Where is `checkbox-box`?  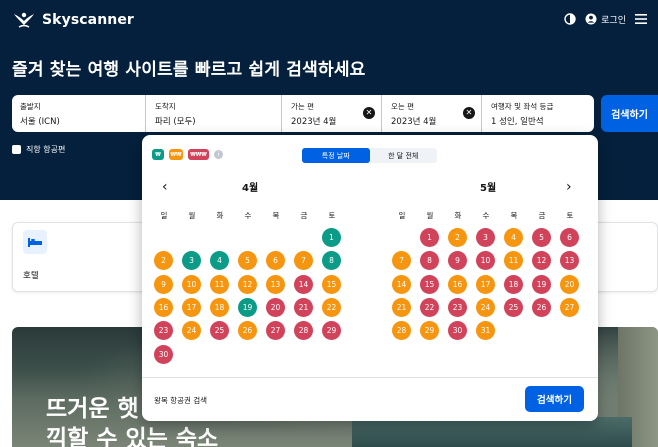 checkbox-box is located at coordinates (16, 149).